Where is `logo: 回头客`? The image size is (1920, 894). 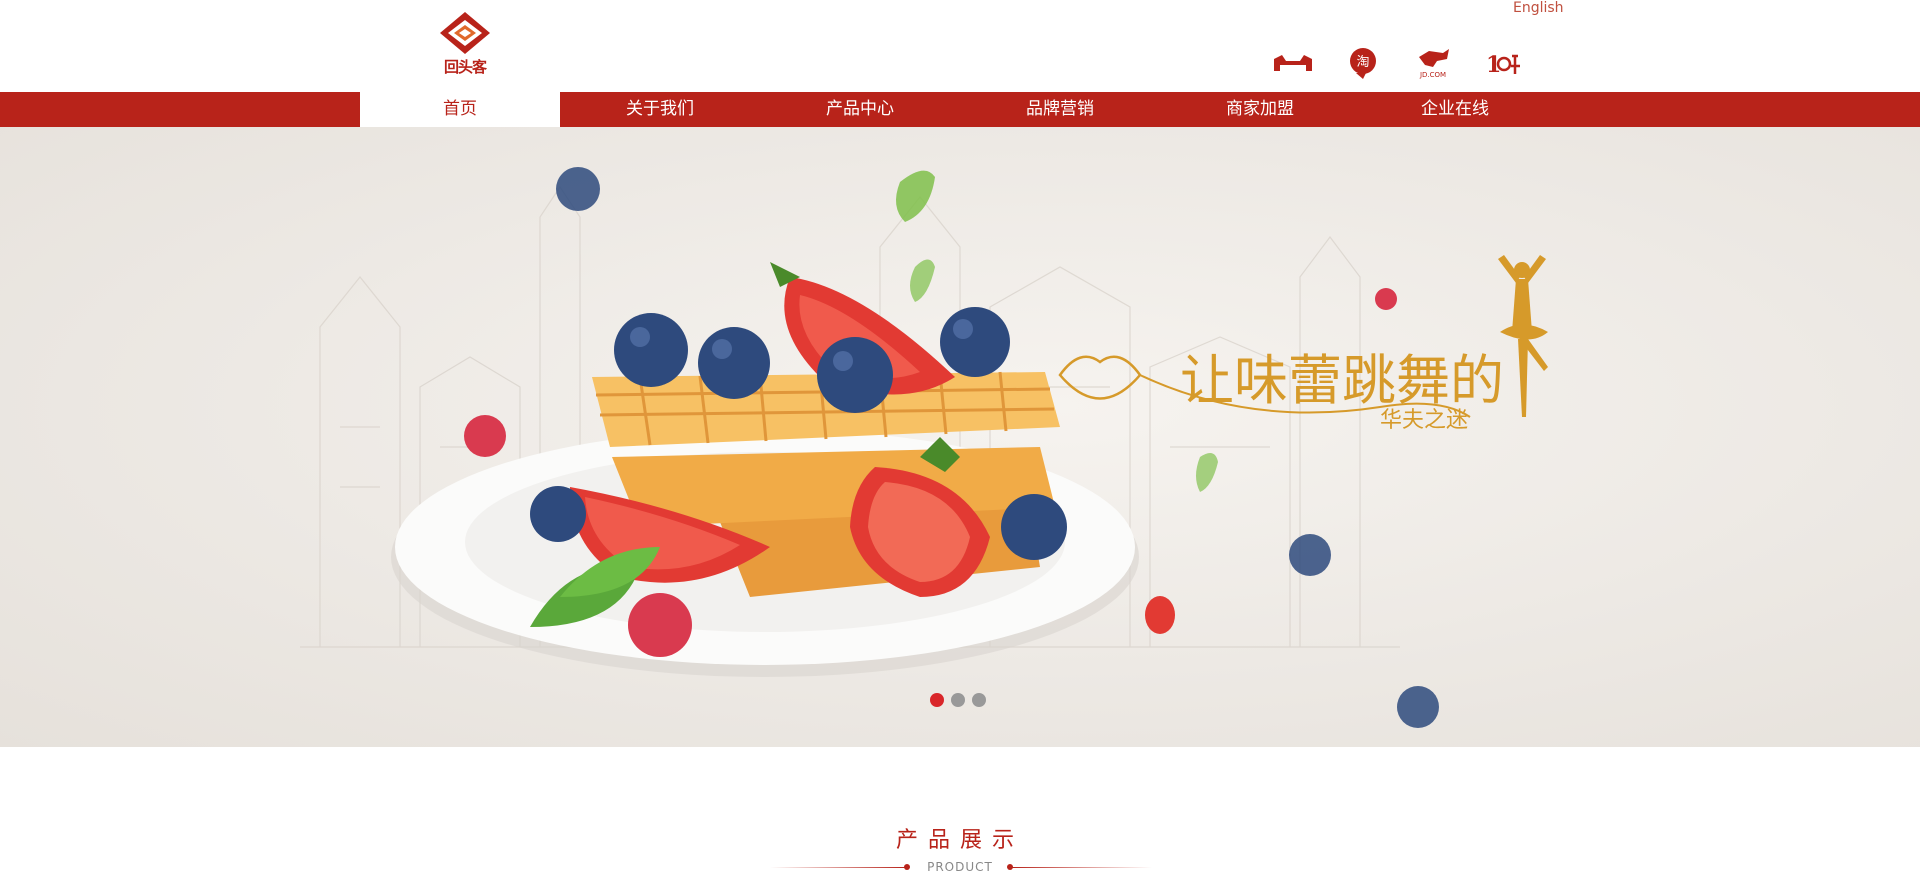 logo: 回头客 is located at coordinates (465, 45).